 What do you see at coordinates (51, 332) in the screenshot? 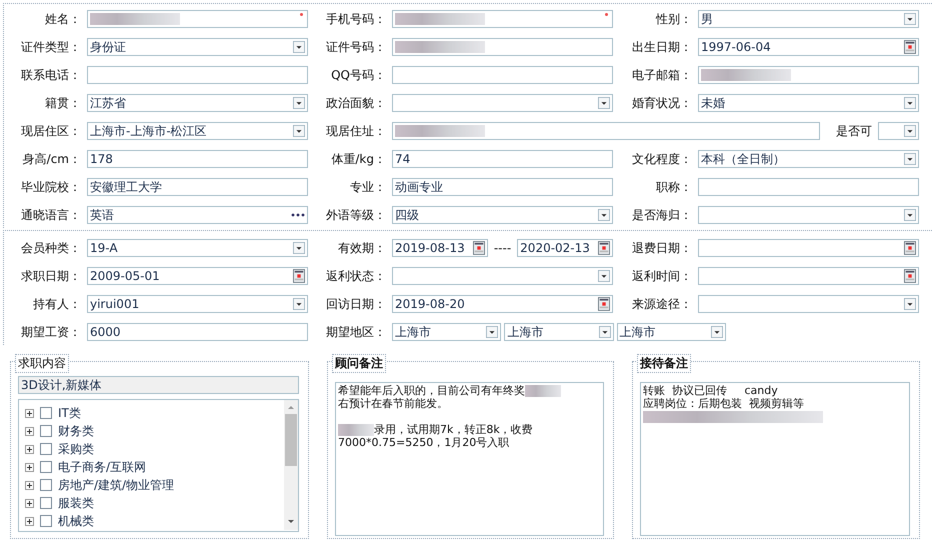
I see `field-label: 期望工资：` at bounding box center [51, 332].